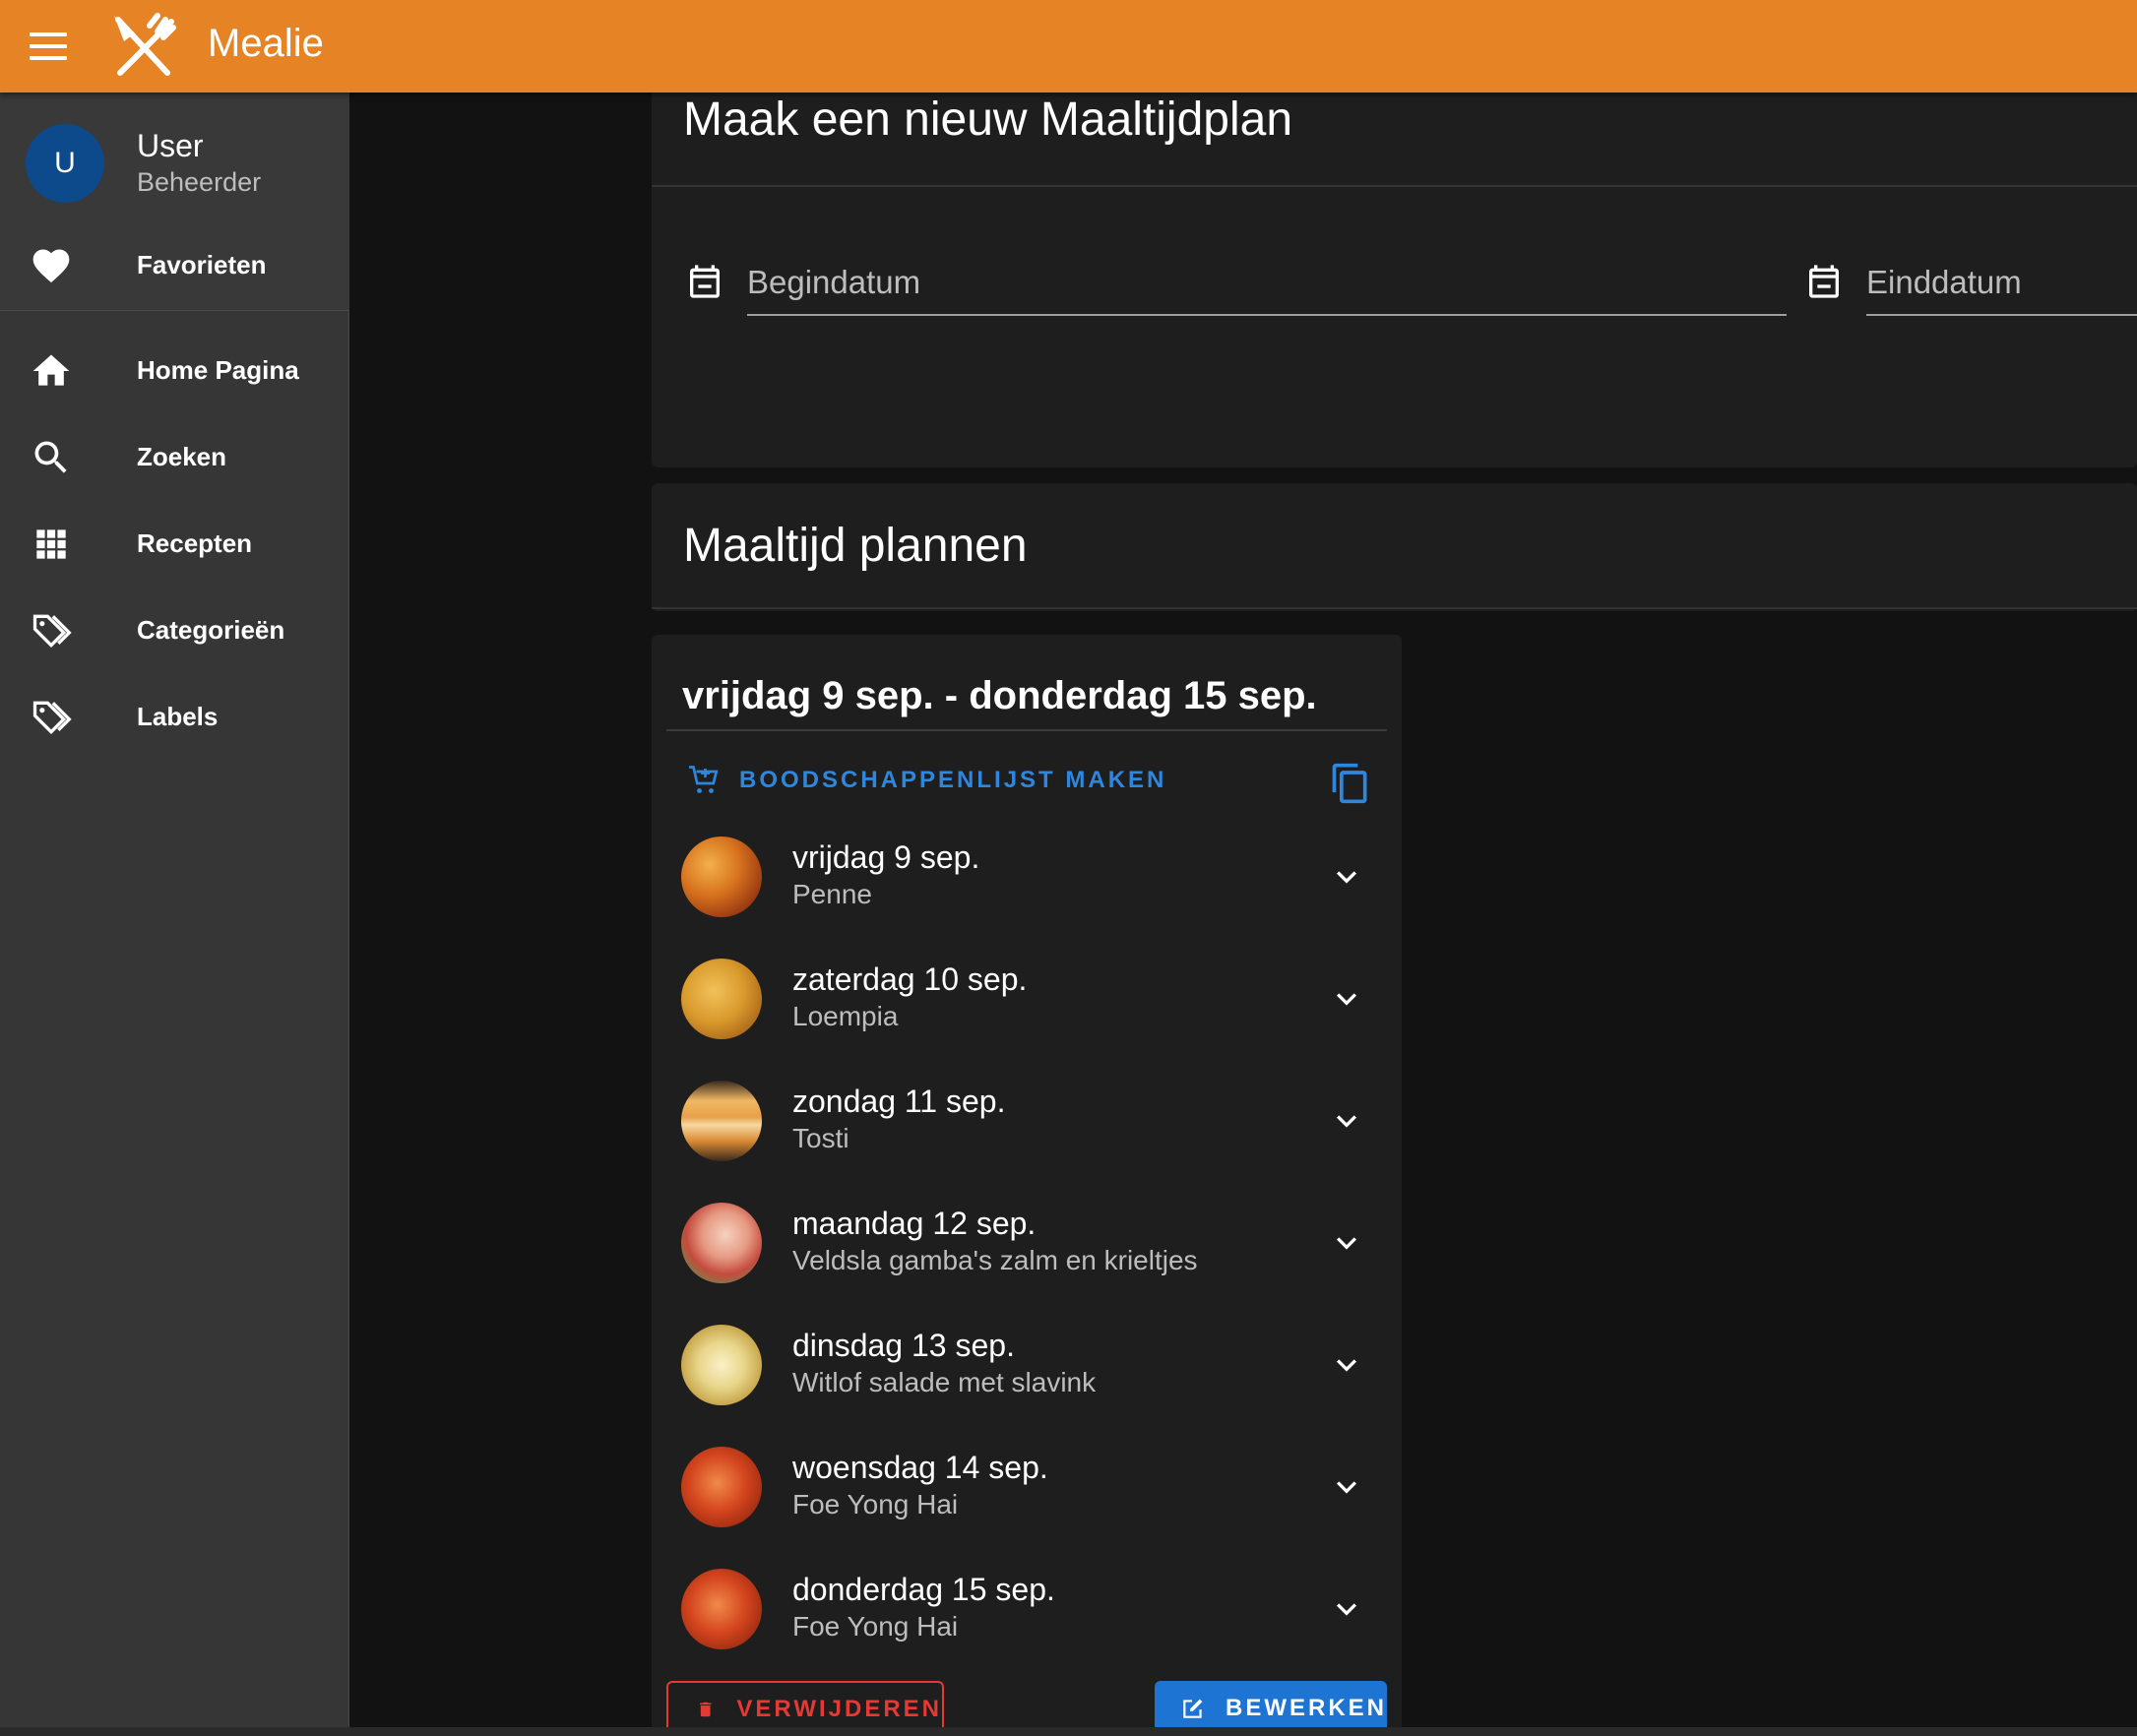  What do you see at coordinates (886, 857) in the screenshot?
I see `meal-day: vrijdag 9 sep.` at bounding box center [886, 857].